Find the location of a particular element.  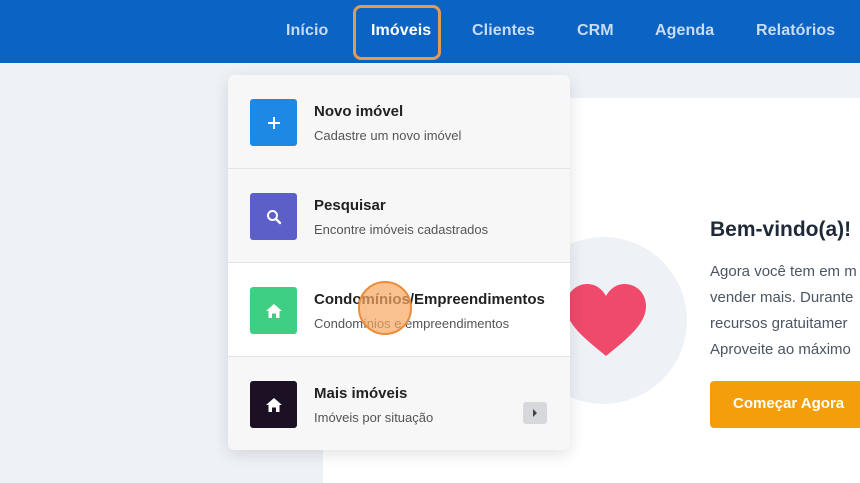

welcome-text-line: vender mais. Durante is located at coordinates (782, 297).